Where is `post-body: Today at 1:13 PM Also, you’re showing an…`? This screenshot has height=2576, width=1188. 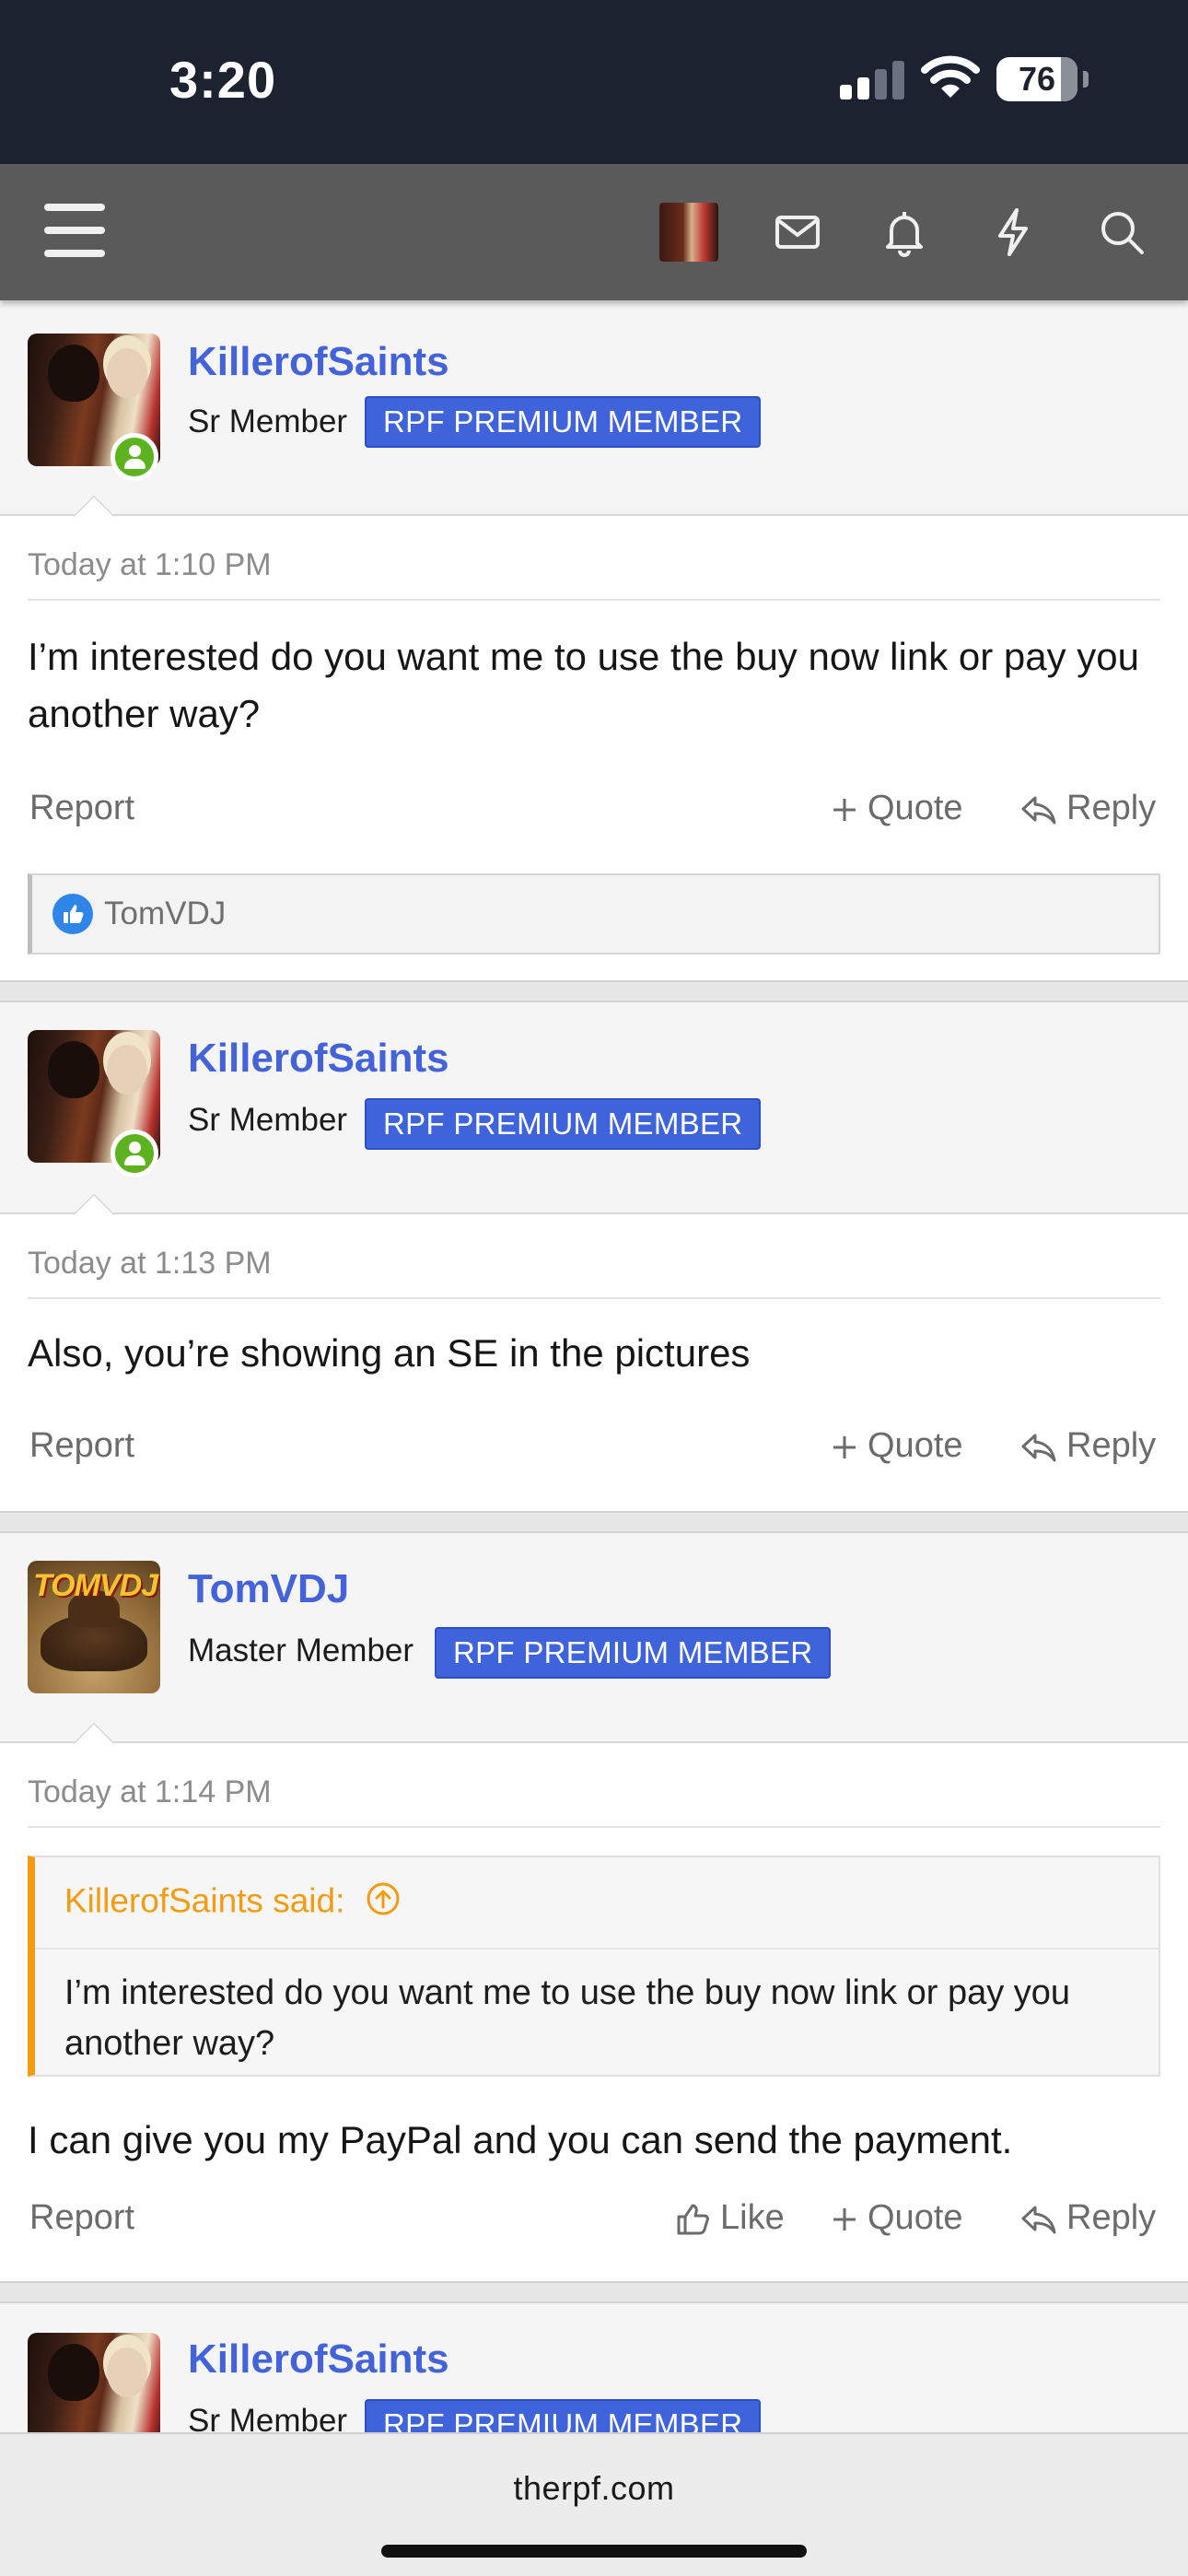
post-body: Today at 1:13 PM Also, you’re showing an… is located at coordinates (594, 1353).